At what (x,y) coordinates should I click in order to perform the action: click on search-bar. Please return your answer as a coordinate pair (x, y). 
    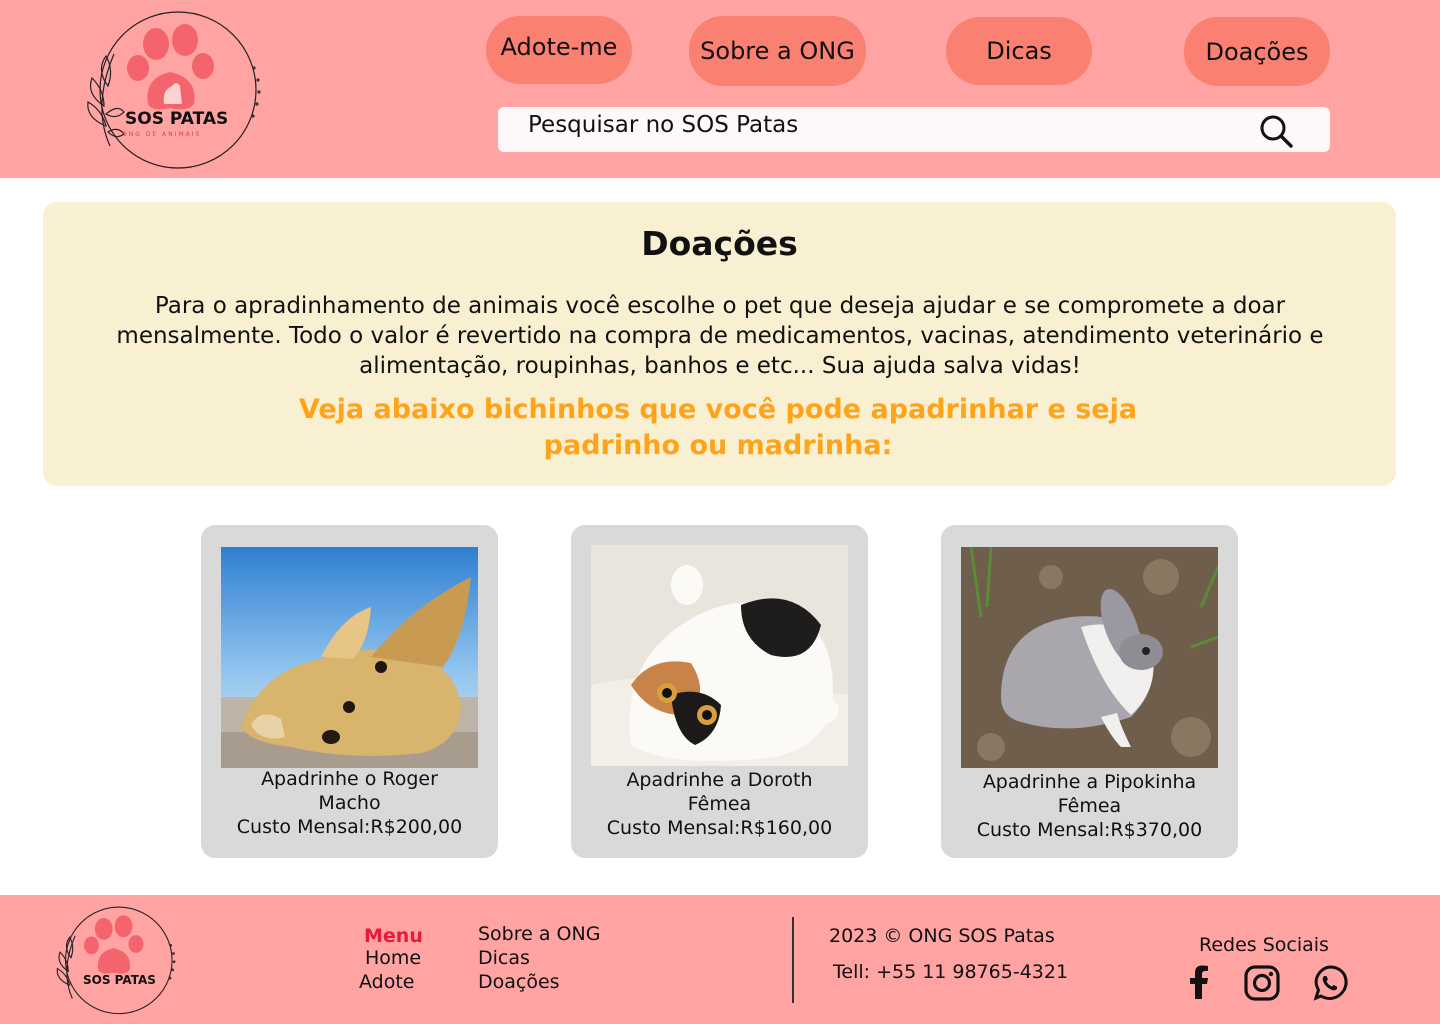
    Looking at the image, I should click on (914, 129).